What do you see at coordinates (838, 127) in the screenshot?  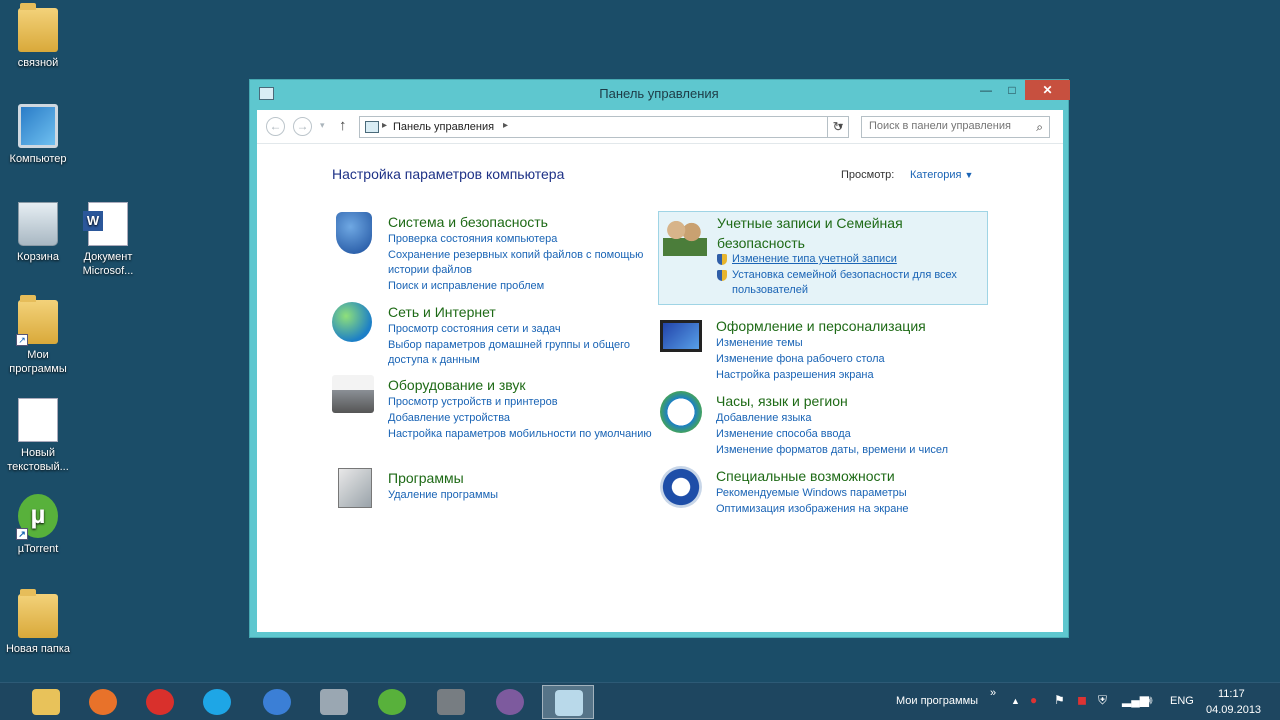 I see `refresh-icon: ↻` at bounding box center [838, 127].